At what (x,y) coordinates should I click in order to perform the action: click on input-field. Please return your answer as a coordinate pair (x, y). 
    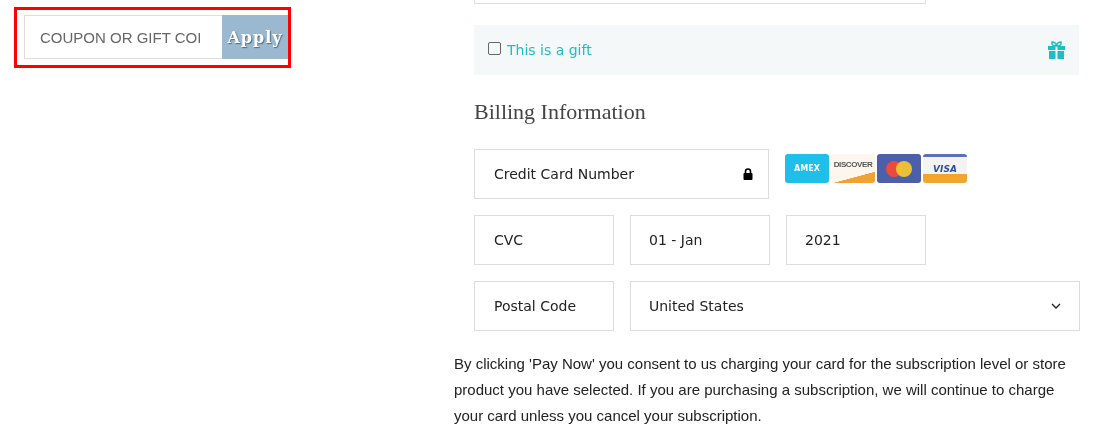
    Looking at the image, I should click on (700, 2).